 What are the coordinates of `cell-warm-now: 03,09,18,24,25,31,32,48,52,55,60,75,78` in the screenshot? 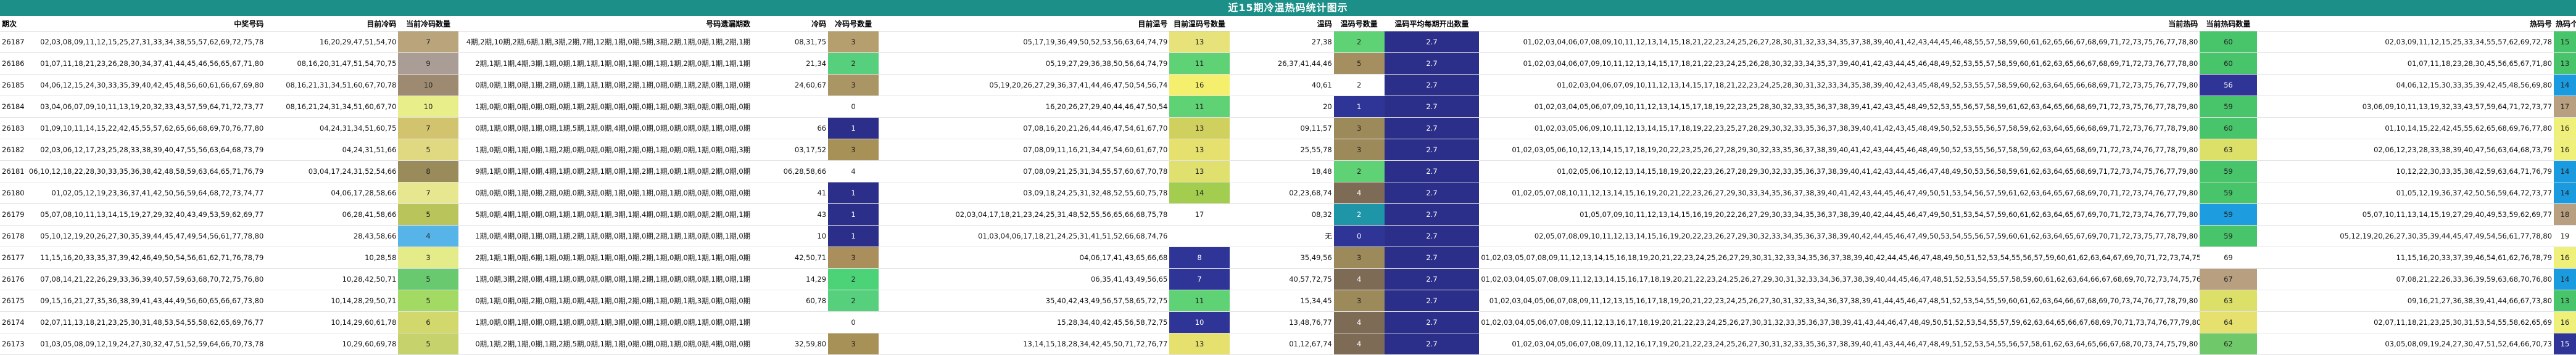 It's located at (1024, 193).